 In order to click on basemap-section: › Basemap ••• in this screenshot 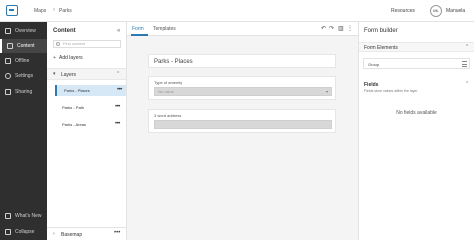, I will do `click(86, 233)`.